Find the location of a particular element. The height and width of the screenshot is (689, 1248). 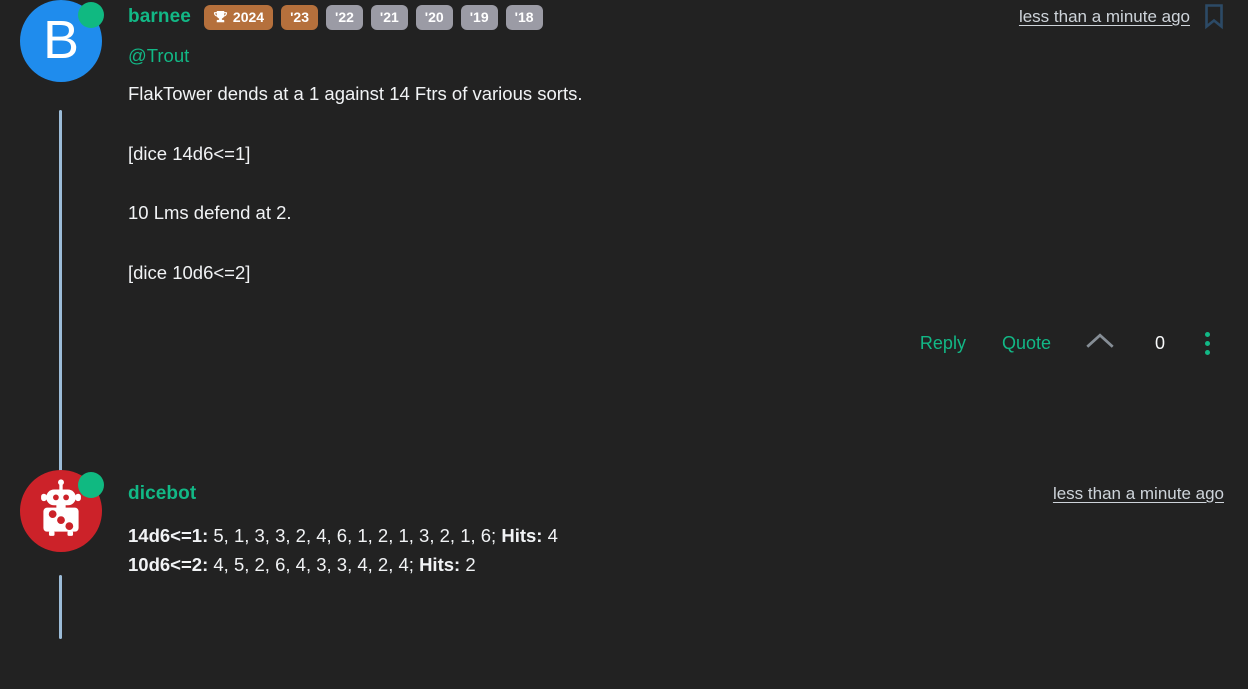

badge-award-23: '23 is located at coordinates (299, 17).